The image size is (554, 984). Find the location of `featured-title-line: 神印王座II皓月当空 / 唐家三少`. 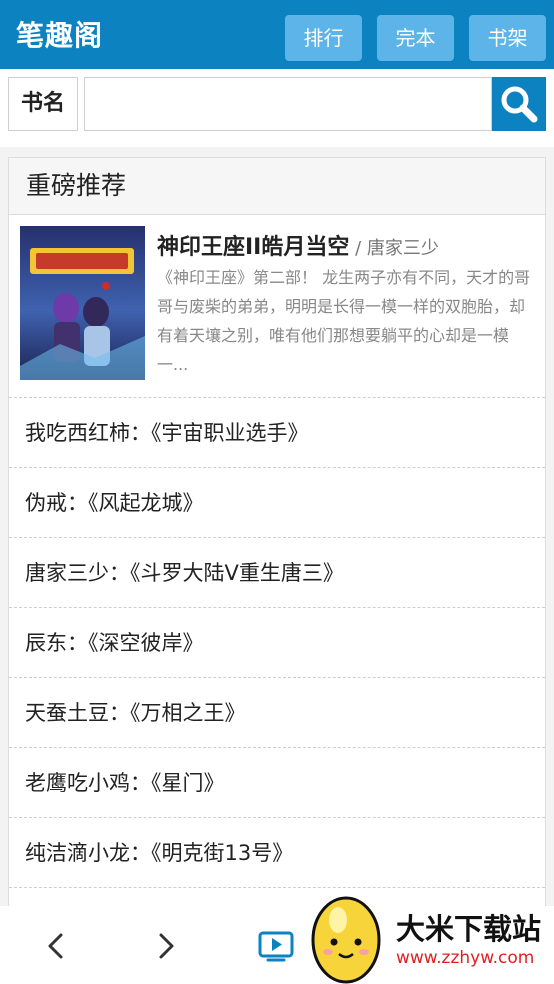

featured-title-line: 神印王座II皓月当空 / 唐家三少 is located at coordinates (298, 245).